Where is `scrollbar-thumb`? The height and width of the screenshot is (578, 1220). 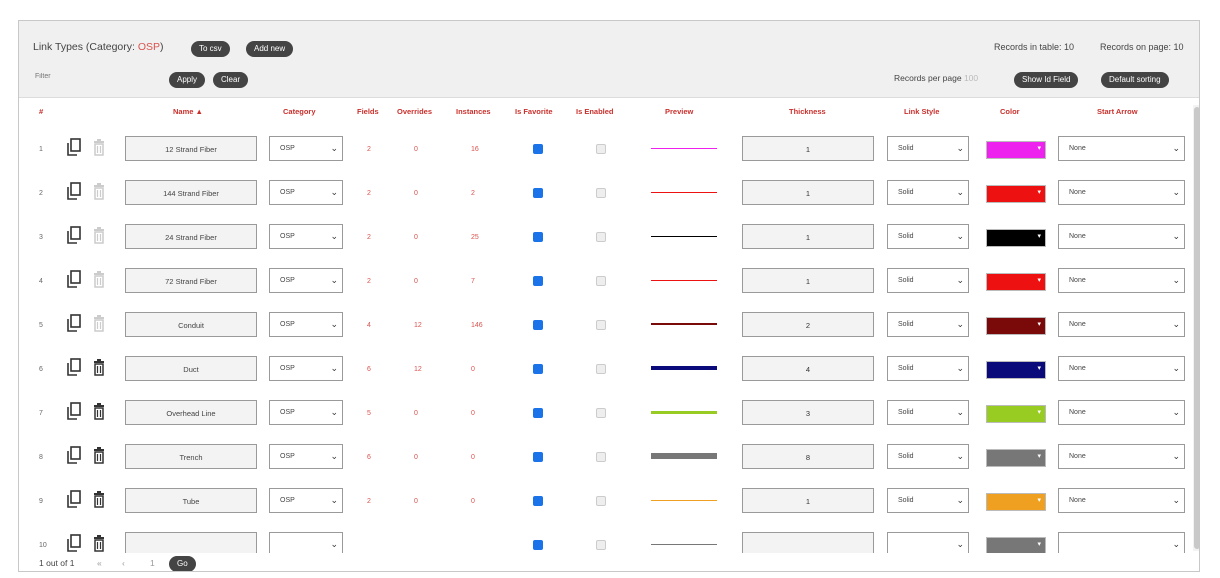
scrollbar-thumb is located at coordinates (1196, 328).